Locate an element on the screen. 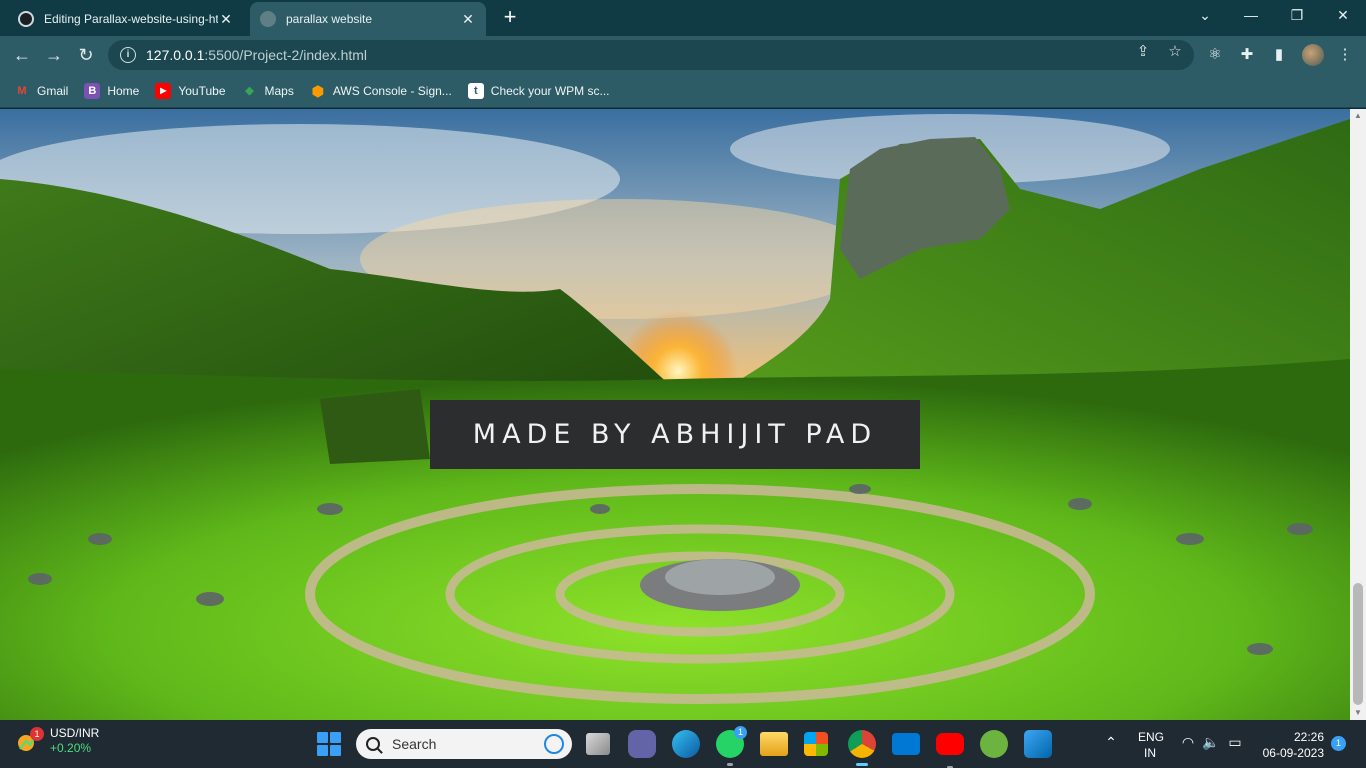 This screenshot has width=1366, height=768. microsoft-store-icon is located at coordinates (816, 744).